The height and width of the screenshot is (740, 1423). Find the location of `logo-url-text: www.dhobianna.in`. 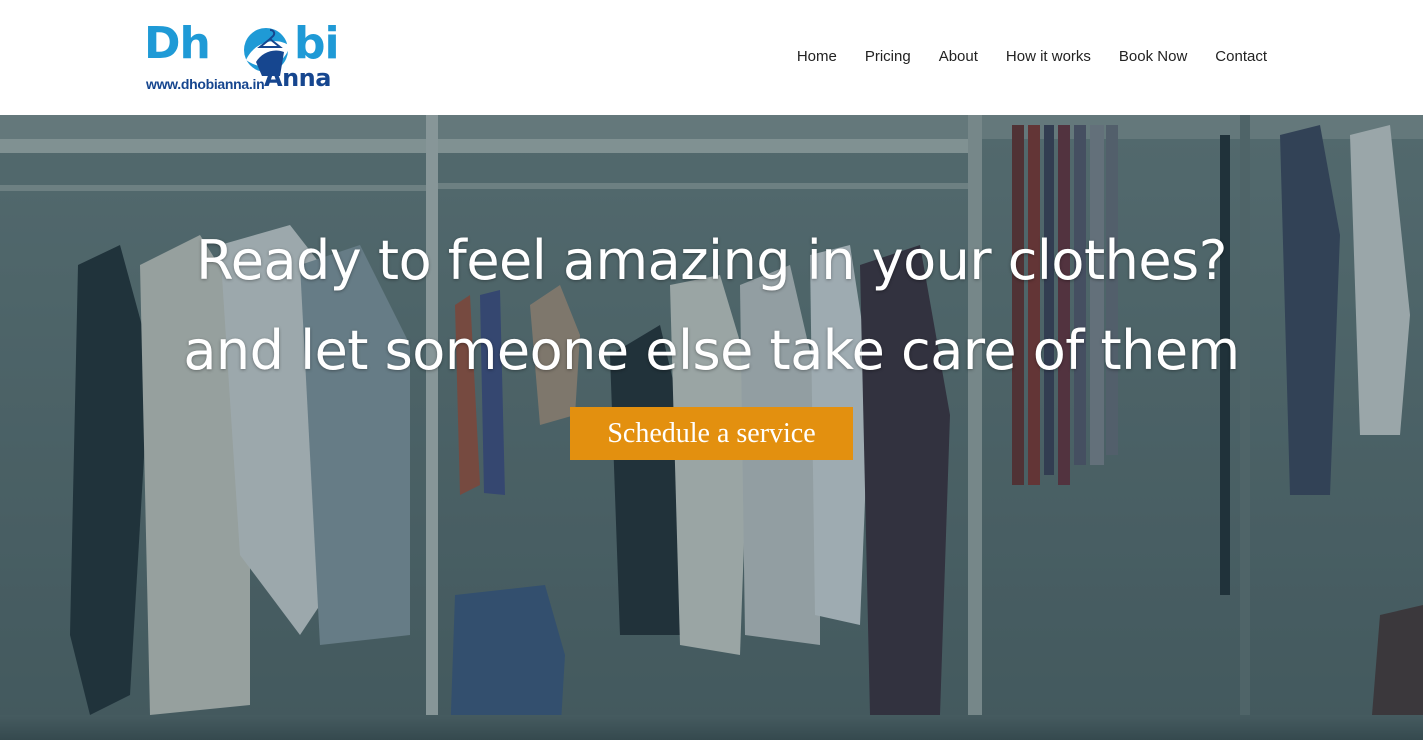

logo-url-text: www.dhobianna.in is located at coordinates (205, 84).